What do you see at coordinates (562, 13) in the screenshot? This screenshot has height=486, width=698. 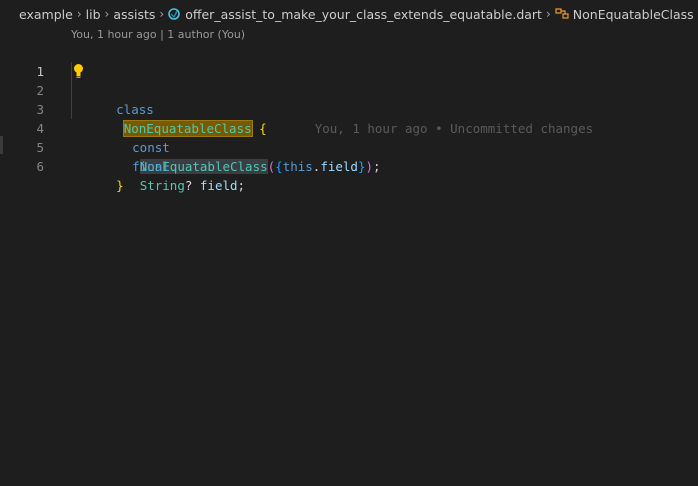 I see `symbol-class-icon` at bounding box center [562, 13].